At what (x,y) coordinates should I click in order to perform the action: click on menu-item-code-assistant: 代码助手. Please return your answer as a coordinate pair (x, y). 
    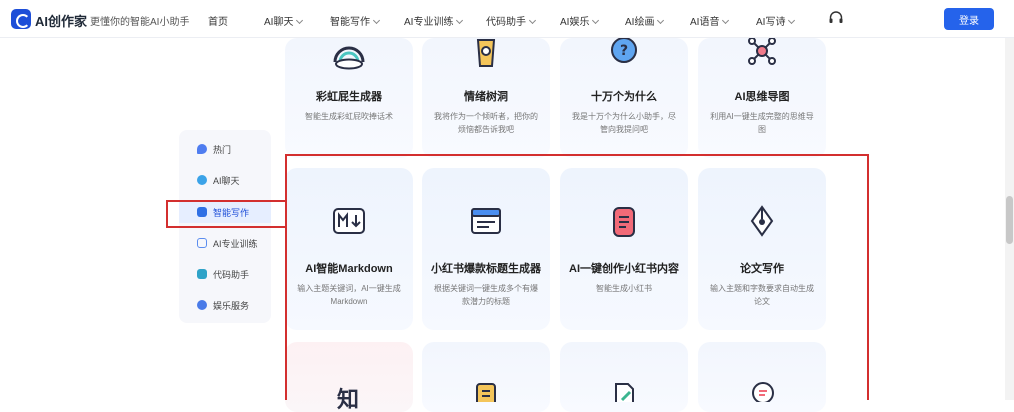
    Looking at the image, I should click on (225, 274).